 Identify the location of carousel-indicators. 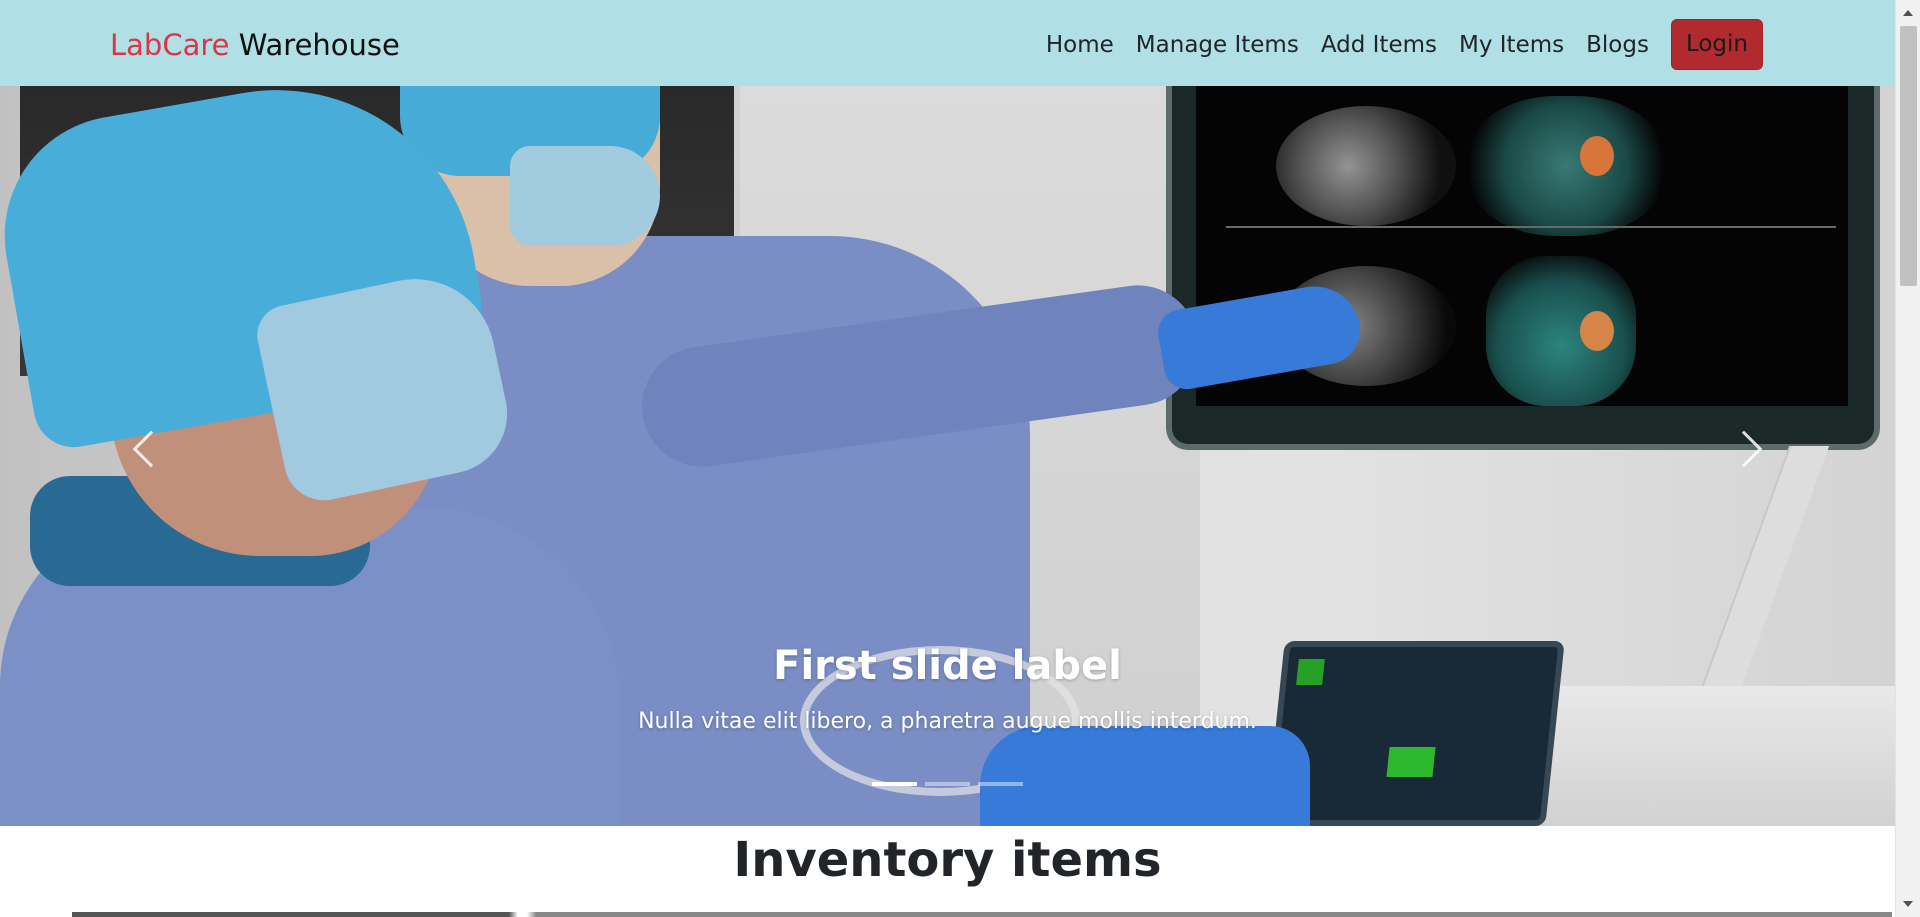
(947, 784).